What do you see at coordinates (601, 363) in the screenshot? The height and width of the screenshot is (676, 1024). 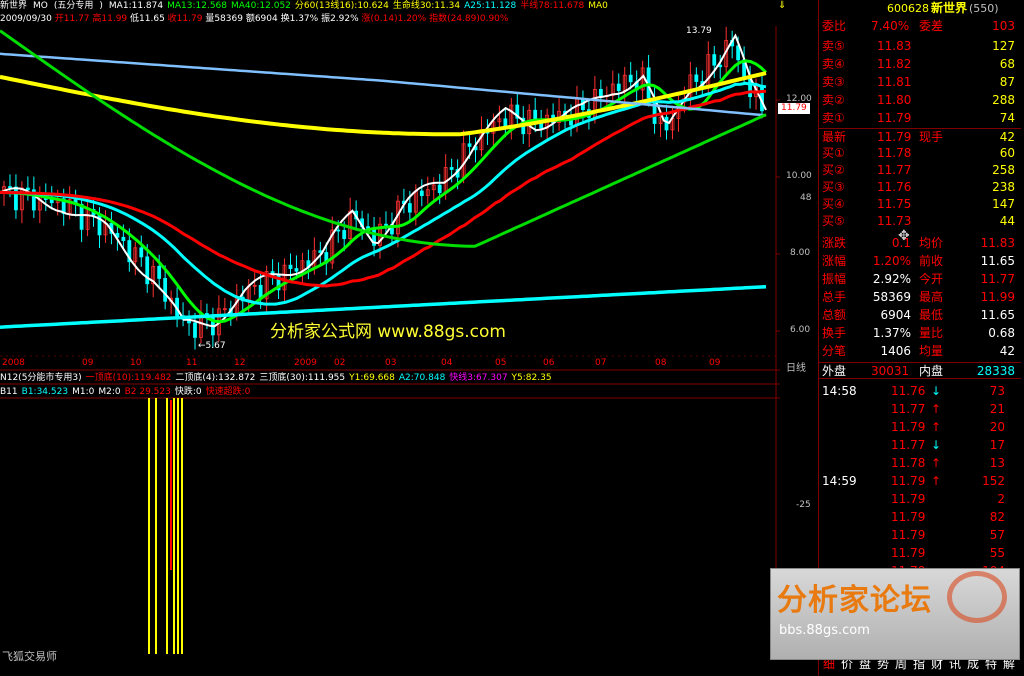 I see `date-tick-11: 07` at bounding box center [601, 363].